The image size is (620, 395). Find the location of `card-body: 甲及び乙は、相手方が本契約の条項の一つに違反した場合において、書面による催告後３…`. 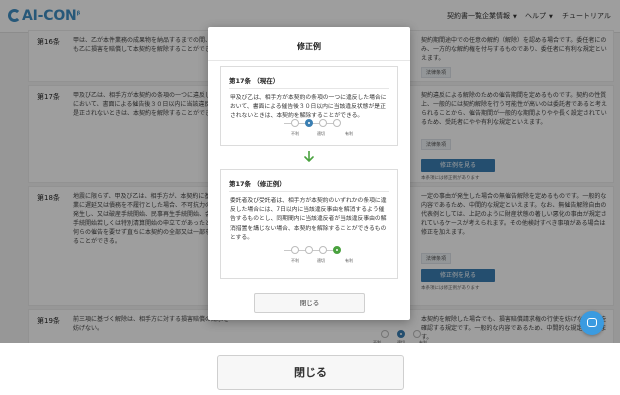

card-body: 甲及び乙は、相手方が本契約の条項の一つに違反した場合において、書面による催告後３… is located at coordinates (308, 107).